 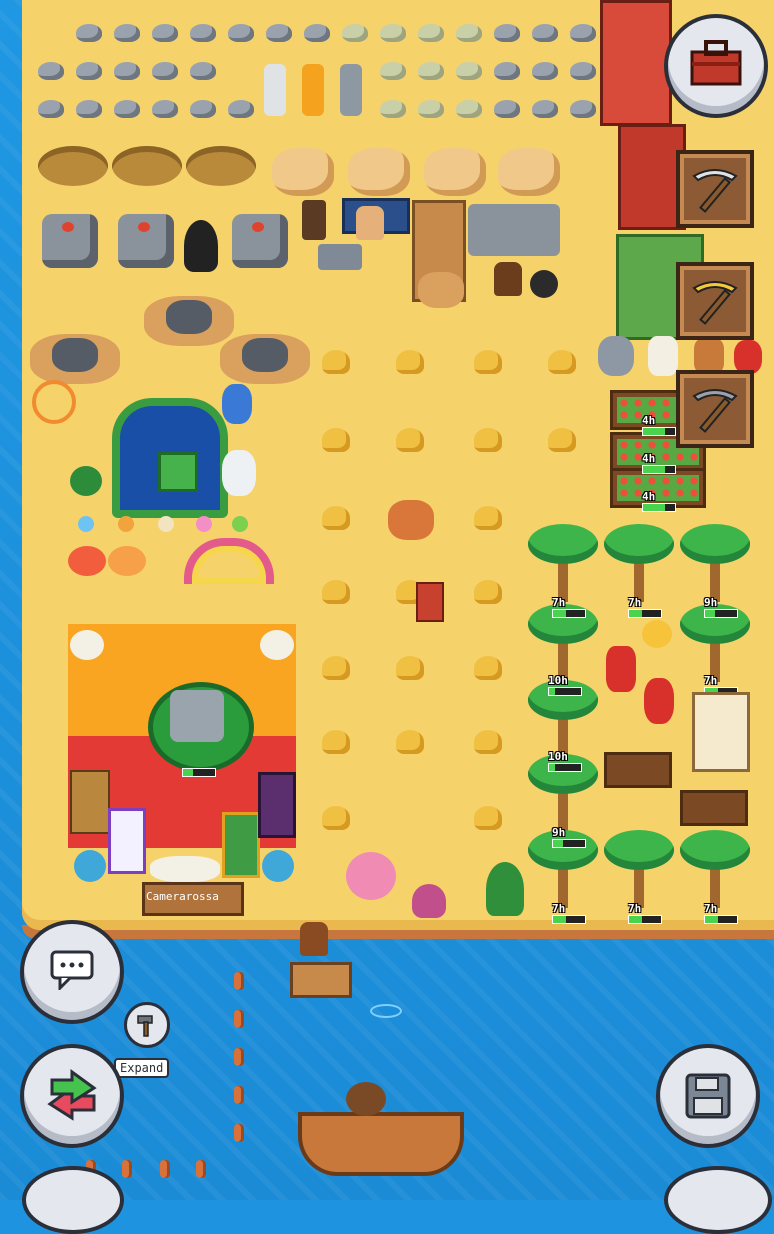 What do you see at coordinates (748, 357) in the screenshot?
I see `tomato-npc` at bounding box center [748, 357].